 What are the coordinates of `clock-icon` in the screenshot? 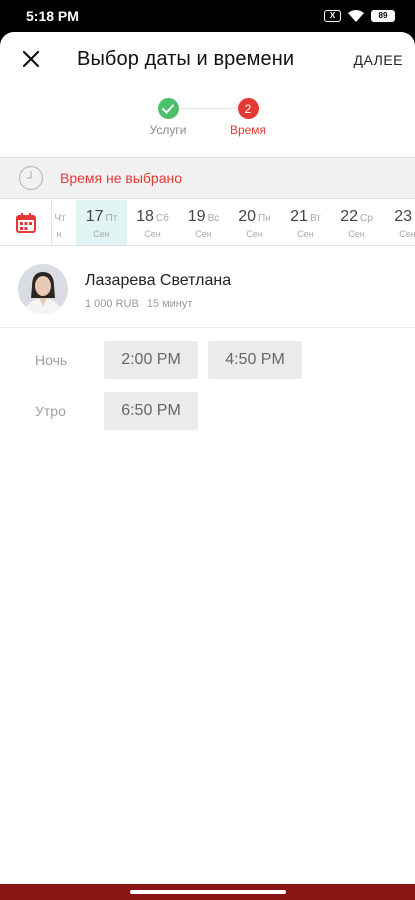 It's located at (31, 178).